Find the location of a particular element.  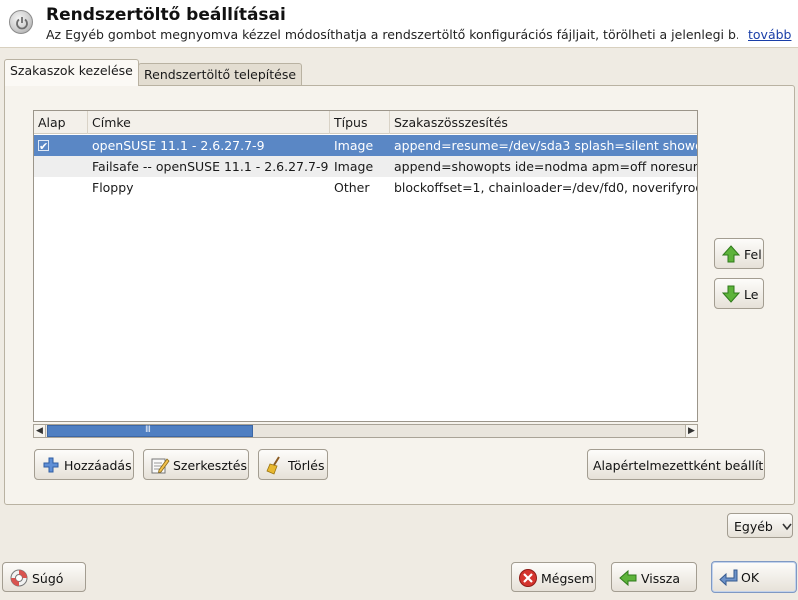

power-icon is located at coordinates (21, 22).